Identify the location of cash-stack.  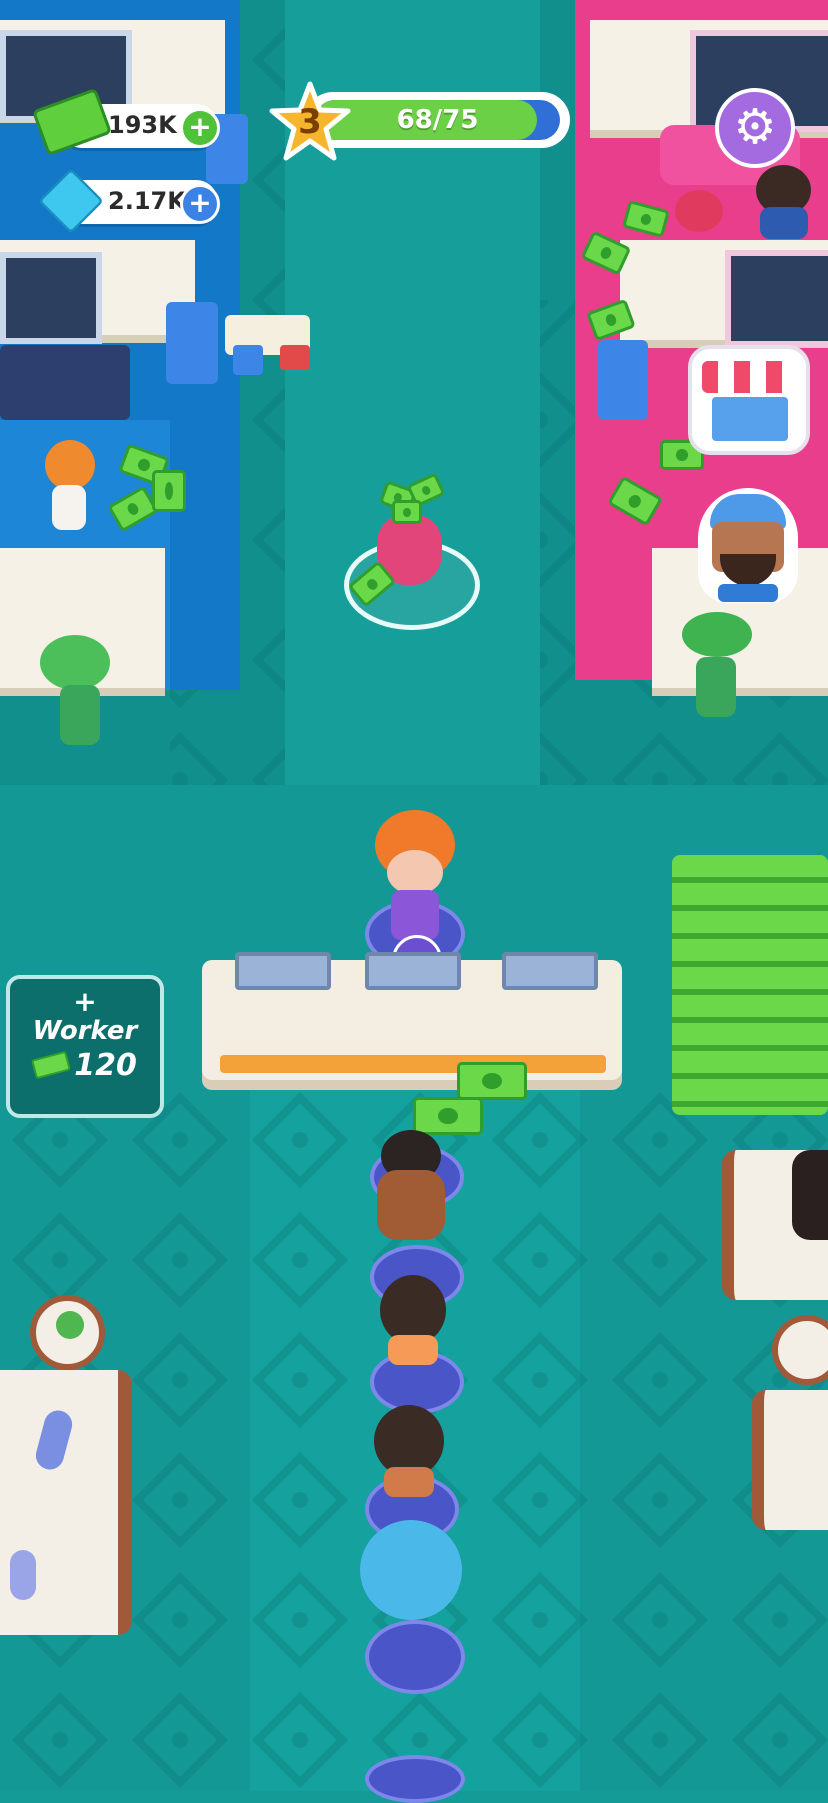
(750, 985).